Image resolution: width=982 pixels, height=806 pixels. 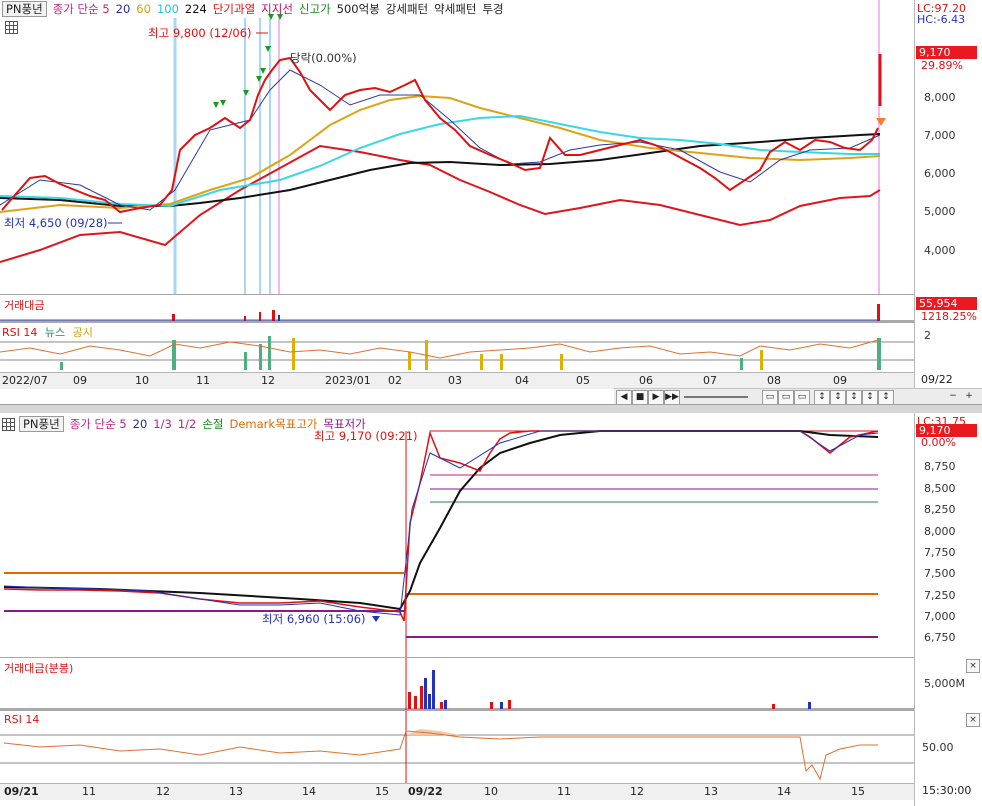 What do you see at coordinates (940, 135) in the screenshot?
I see `top-tick-7000: 7,000` at bounding box center [940, 135].